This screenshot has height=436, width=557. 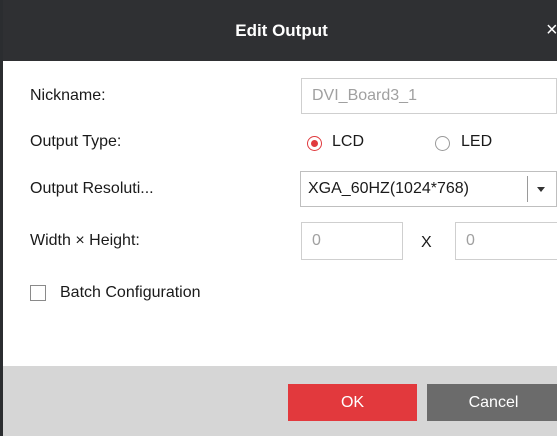 I want to click on resolution-select: XGA_60HZ(1024*768), so click(x=428, y=189).